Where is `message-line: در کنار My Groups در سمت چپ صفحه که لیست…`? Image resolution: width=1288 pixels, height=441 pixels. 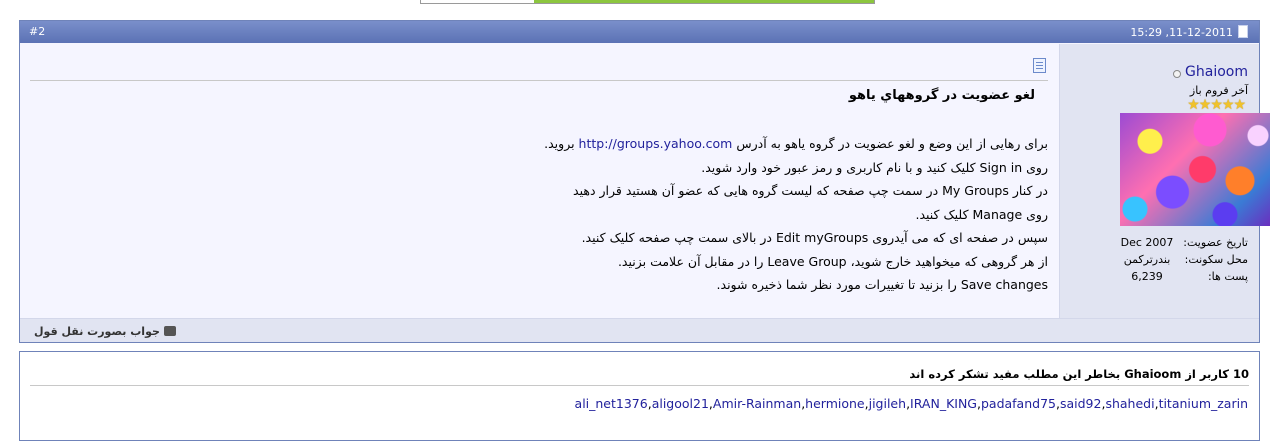 message-line: در کنار My Groups در سمت چپ صفحه که لیست… is located at coordinates (810, 190).